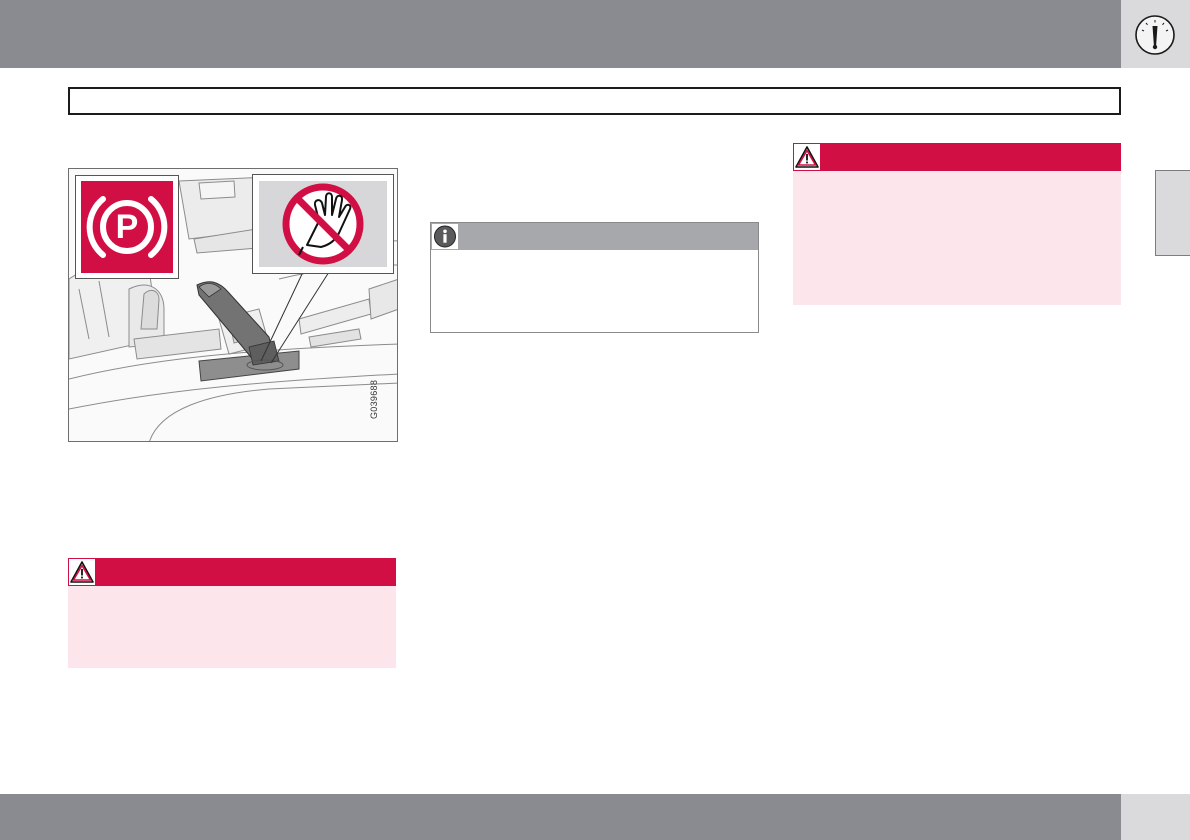 The image size is (1190, 840). I want to click on parking-brake-symbol-letter: P, so click(127, 227).